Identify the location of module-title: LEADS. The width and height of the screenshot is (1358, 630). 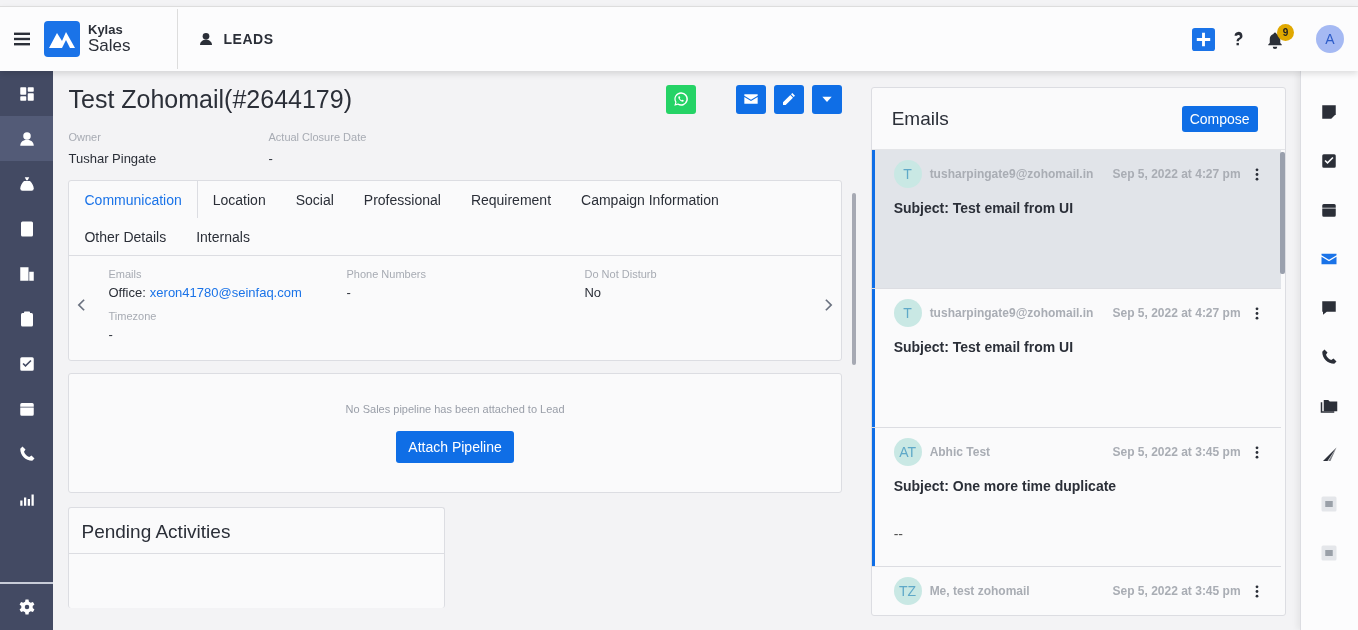
(248, 39).